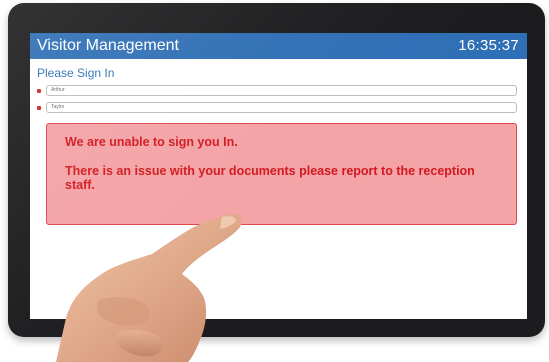  I want to click on page-title: Please Sign In, so click(76, 73).